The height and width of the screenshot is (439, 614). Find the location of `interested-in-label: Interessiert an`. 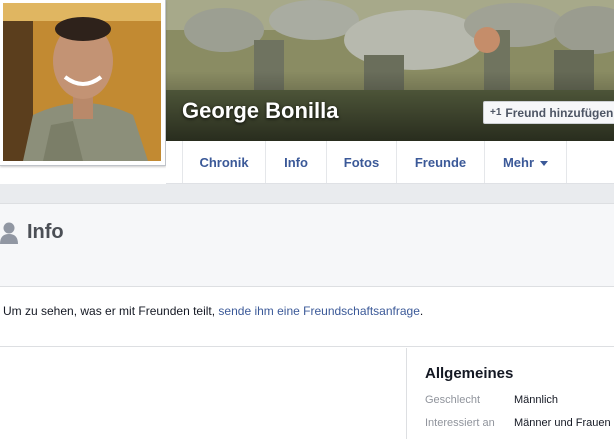

interested-in-label: Interessiert an is located at coordinates (460, 423).